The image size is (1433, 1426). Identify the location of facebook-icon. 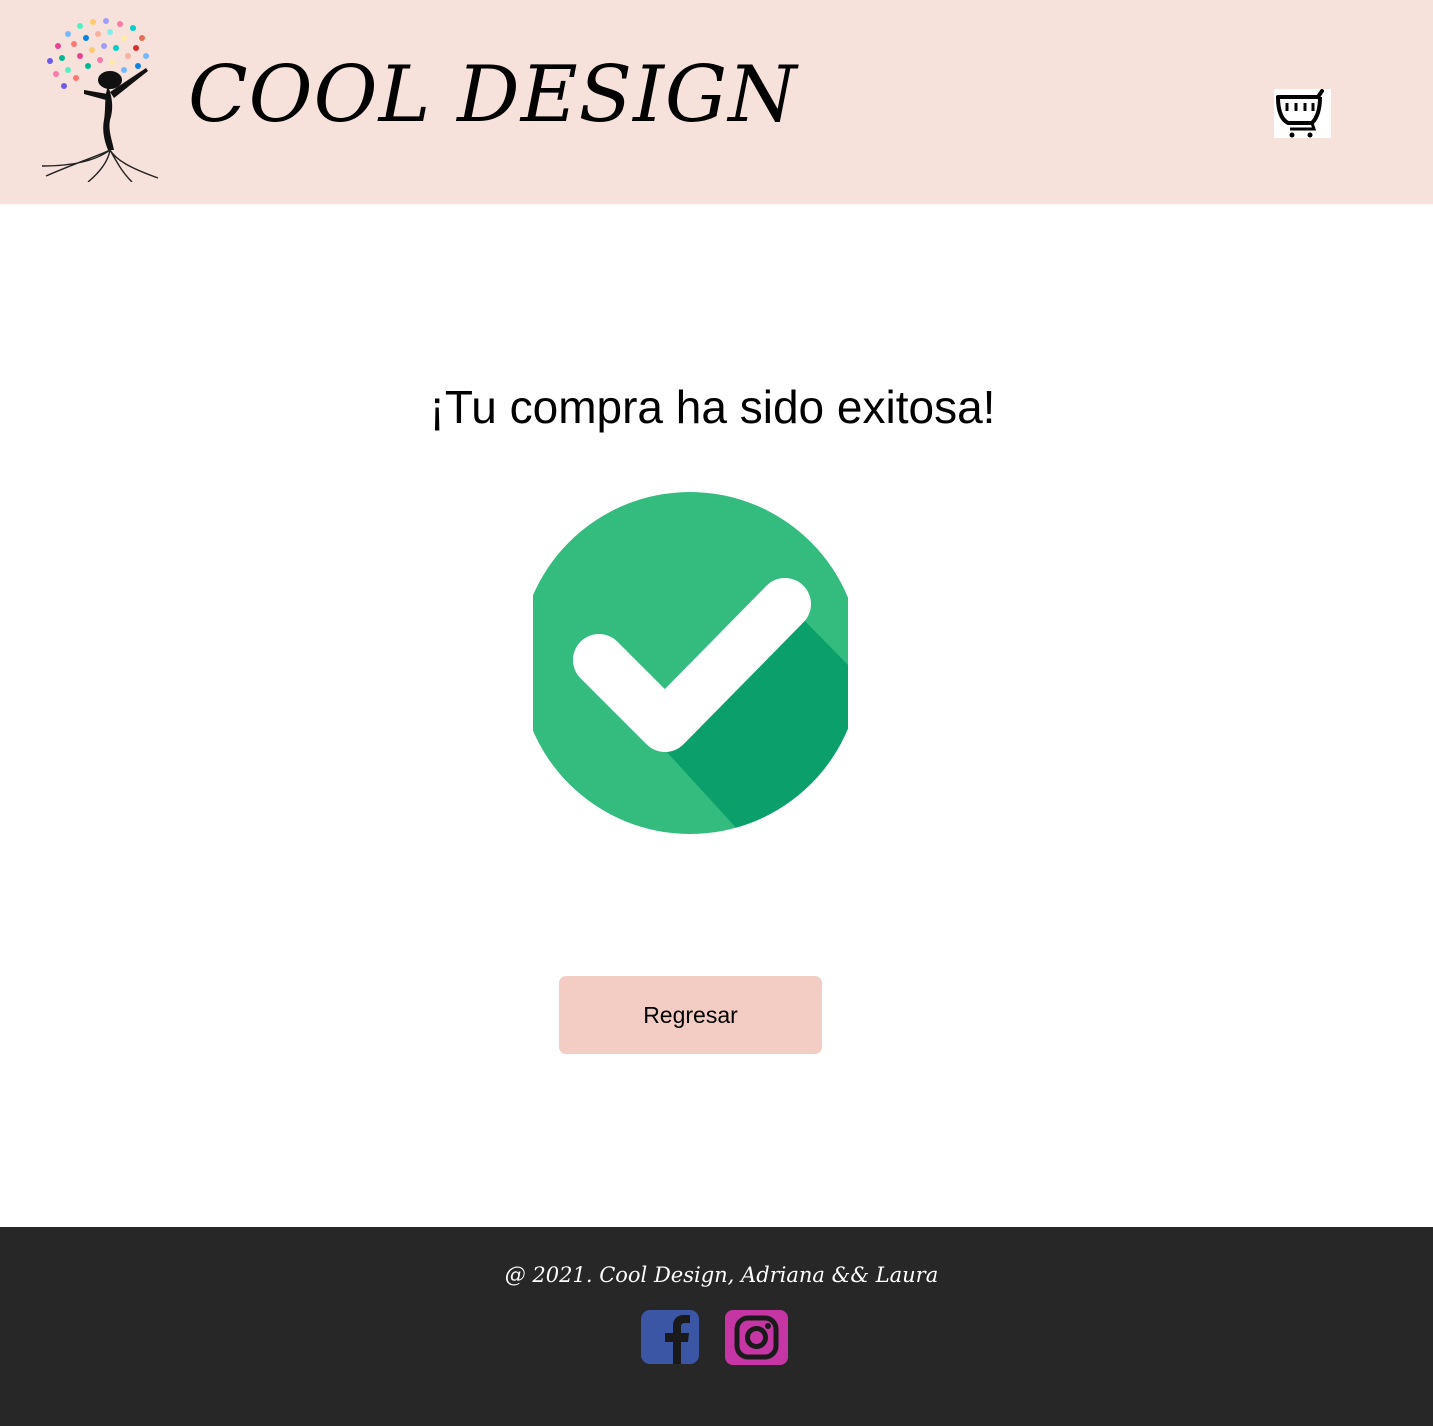
(670, 1337).